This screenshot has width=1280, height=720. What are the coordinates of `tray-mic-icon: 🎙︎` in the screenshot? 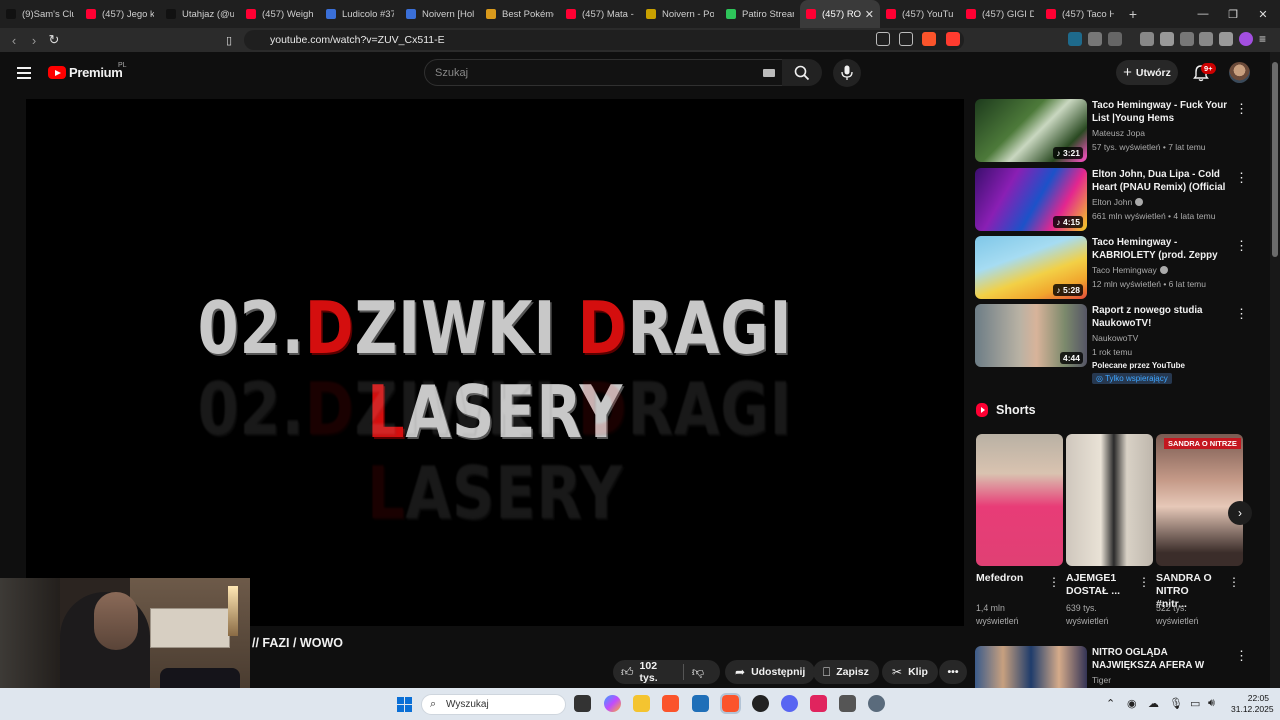 It's located at (1176, 703).